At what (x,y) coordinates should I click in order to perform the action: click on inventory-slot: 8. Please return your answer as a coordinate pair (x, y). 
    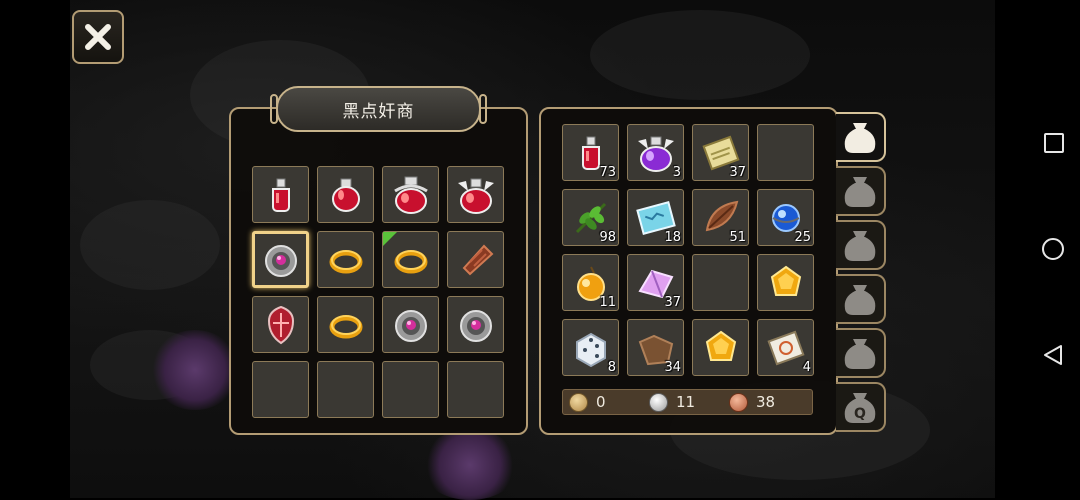
    Looking at the image, I should click on (590, 347).